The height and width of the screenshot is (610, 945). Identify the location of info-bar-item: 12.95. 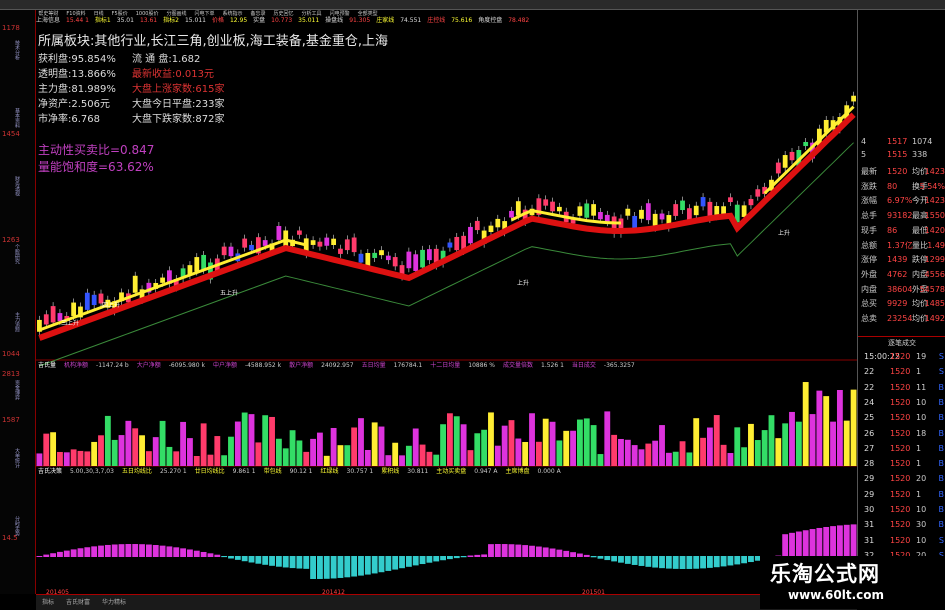
(238, 20).